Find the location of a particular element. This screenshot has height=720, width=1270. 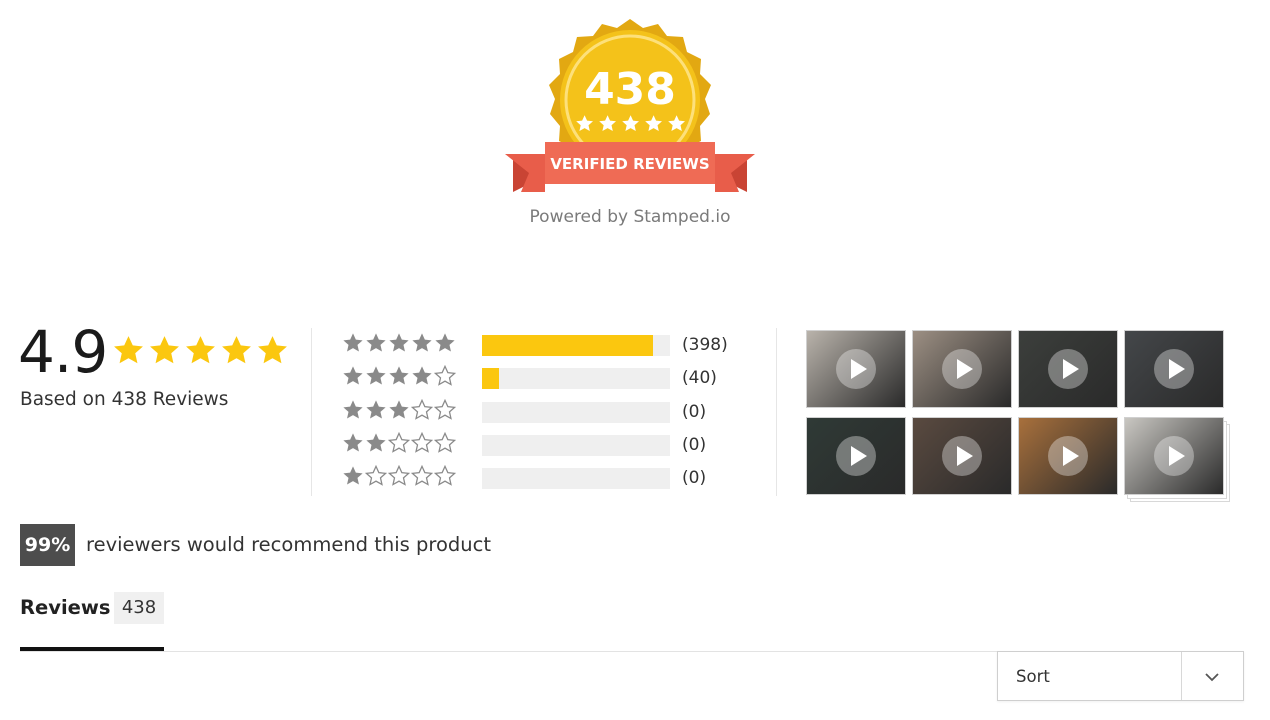

sort-select: Sort is located at coordinates (1120, 676).